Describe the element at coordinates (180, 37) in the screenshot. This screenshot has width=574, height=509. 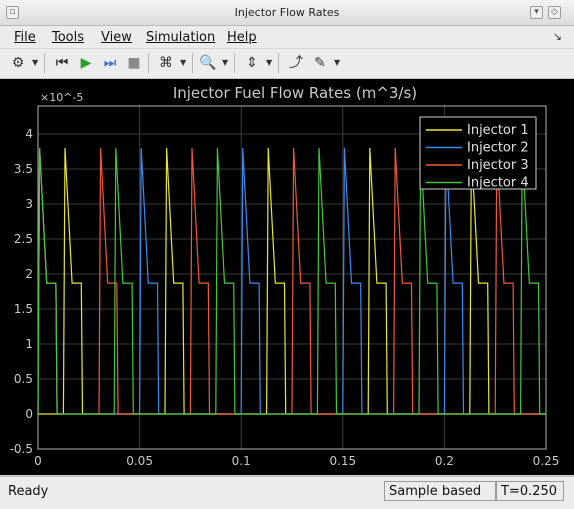
I see `menu-simulation: Simulation` at that location.